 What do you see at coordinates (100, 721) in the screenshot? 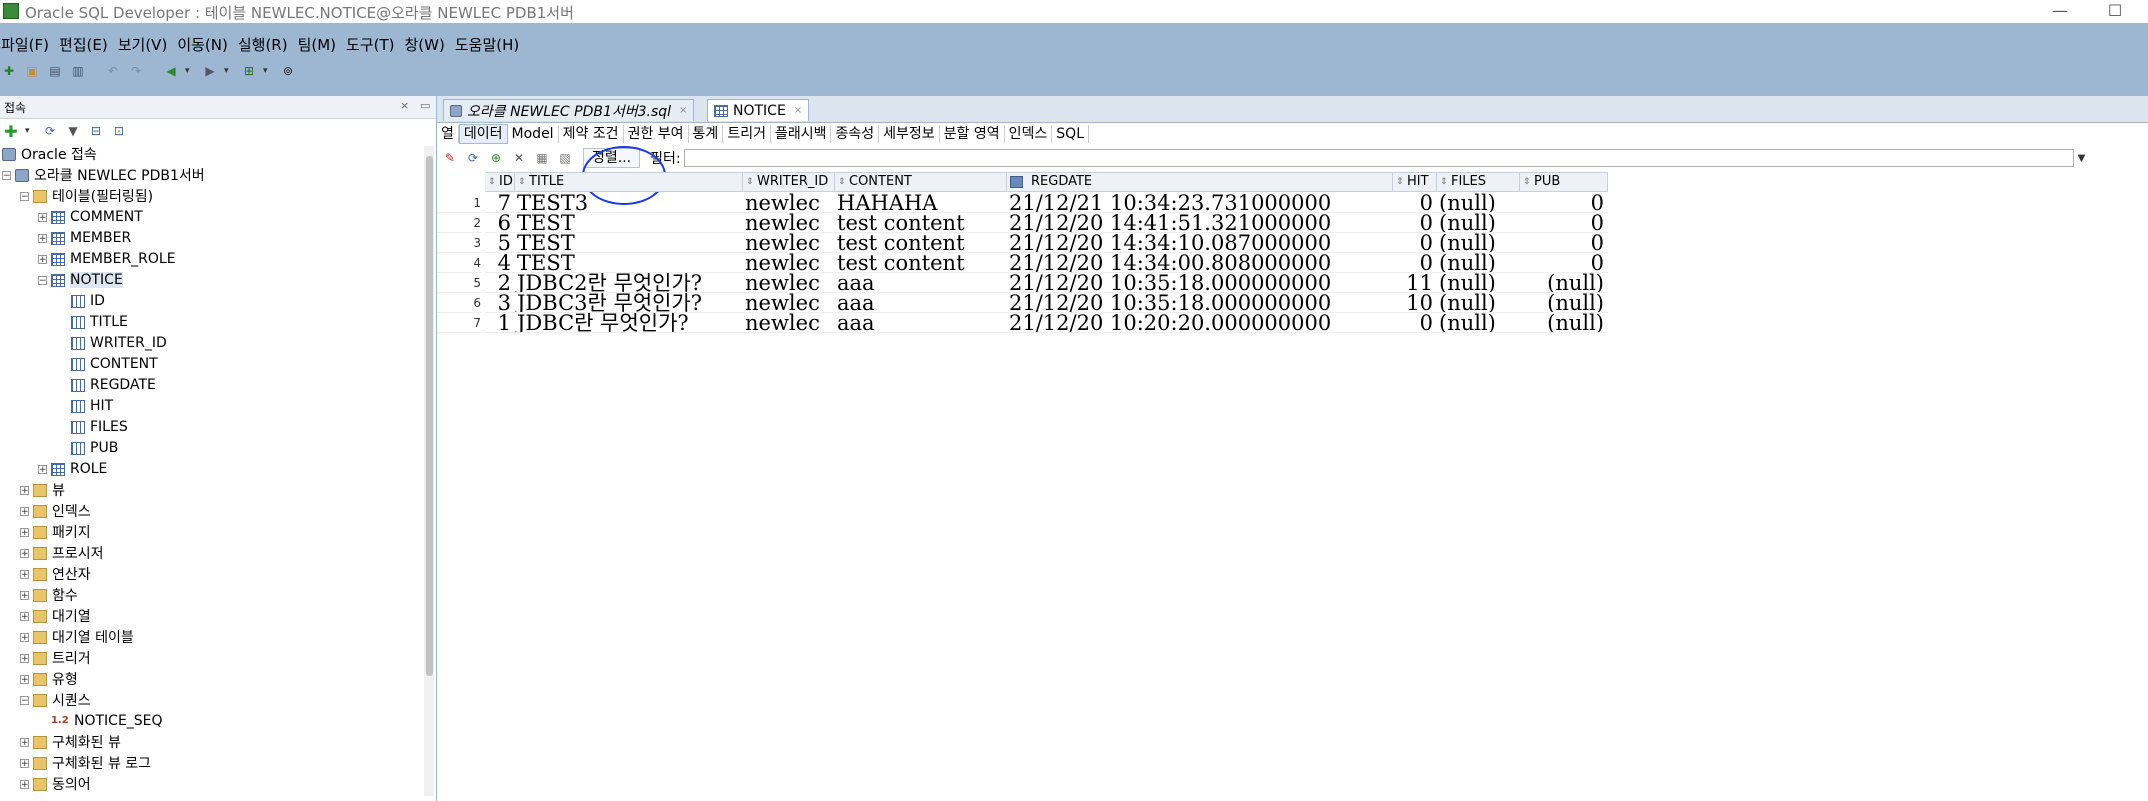
I see `tree-node: 1.2 NOTICE_SEQ` at bounding box center [100, 721].